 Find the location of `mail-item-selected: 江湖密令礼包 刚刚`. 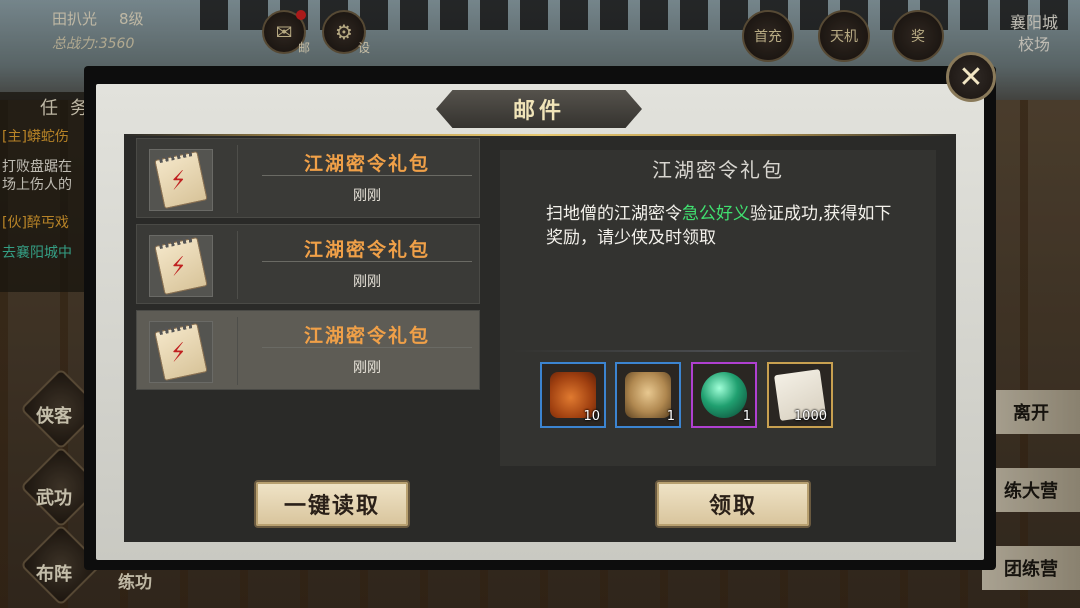

mail-item-selected: 江湖密令礼包 刚刚 is located at coordinates (308, 350).